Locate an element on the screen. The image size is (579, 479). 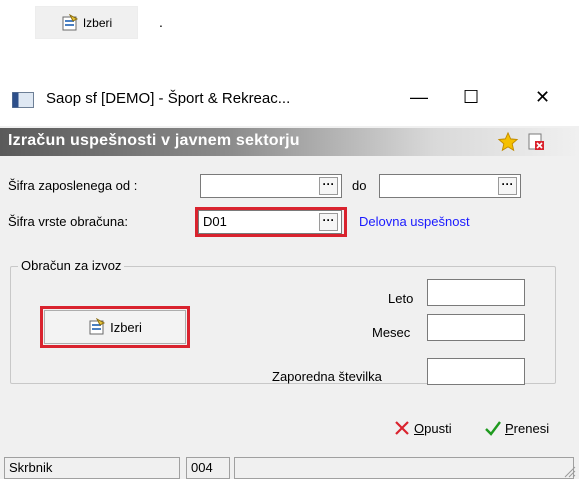
close-button: ✕ is located at coordinates (542, 97).